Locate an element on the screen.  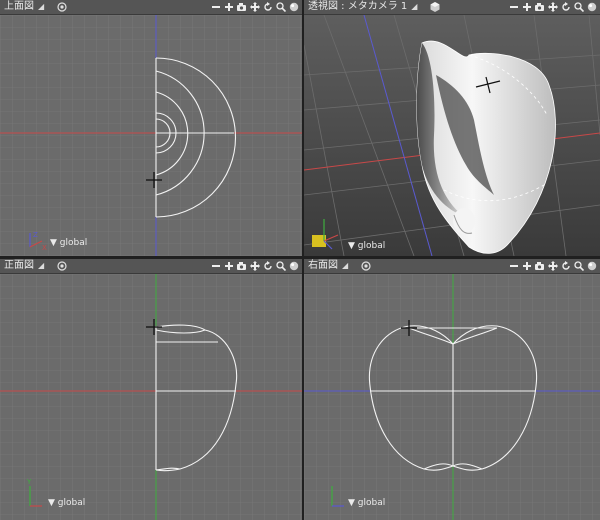
axis-letter-z: Z is located at coordinates (35, 235).